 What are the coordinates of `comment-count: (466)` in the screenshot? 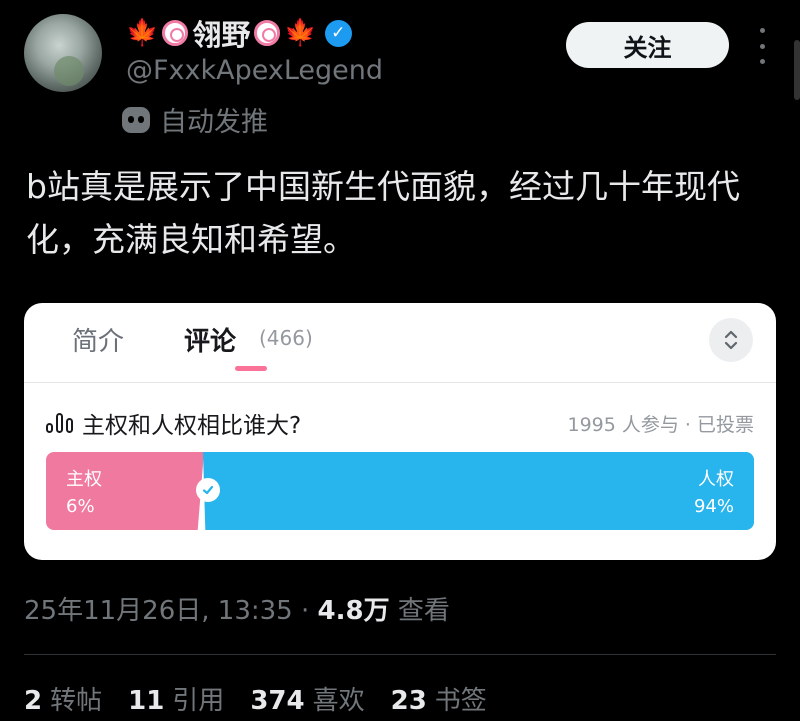 It's located at (286, 338).